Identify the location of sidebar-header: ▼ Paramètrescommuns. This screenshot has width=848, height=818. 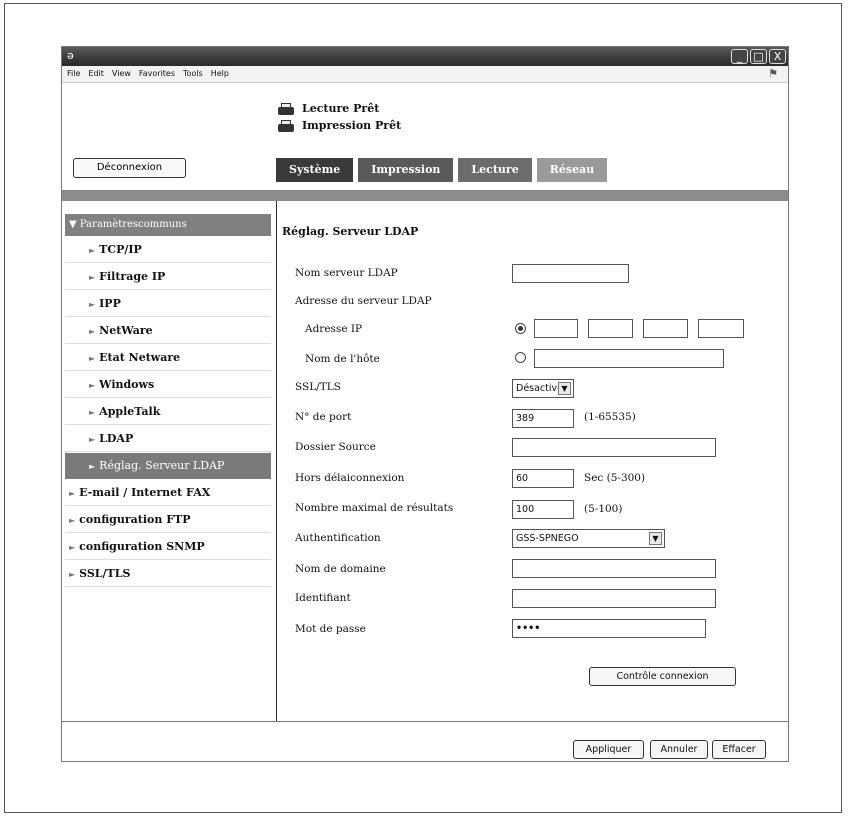
(168, 225).